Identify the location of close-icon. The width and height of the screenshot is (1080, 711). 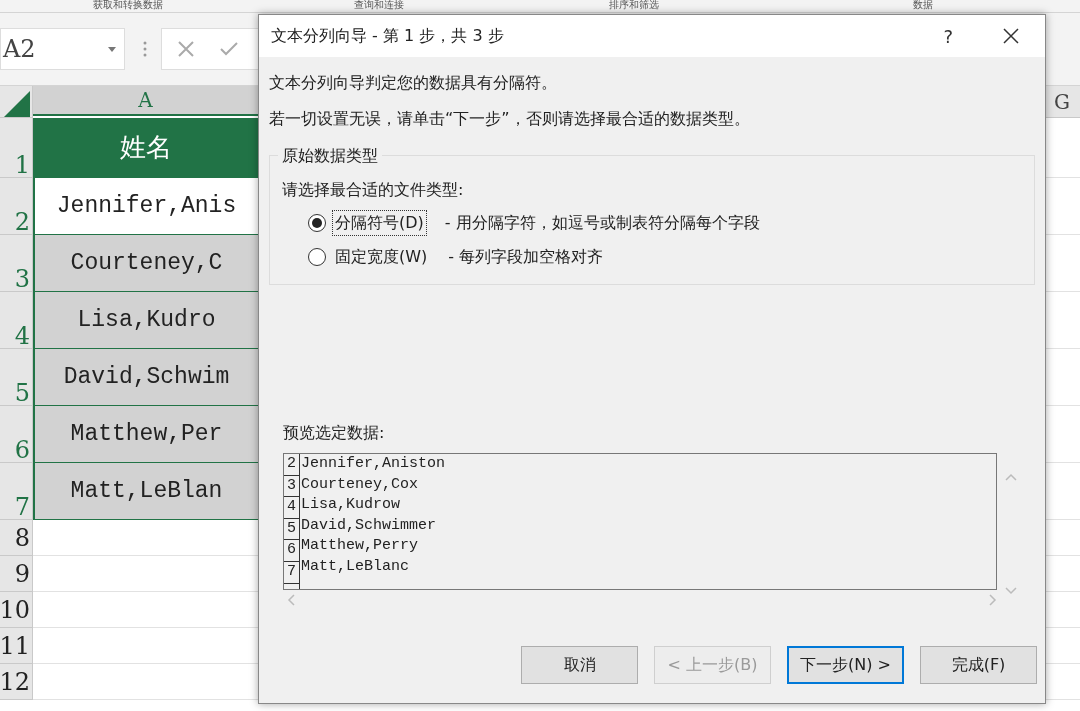
(1011, 36).